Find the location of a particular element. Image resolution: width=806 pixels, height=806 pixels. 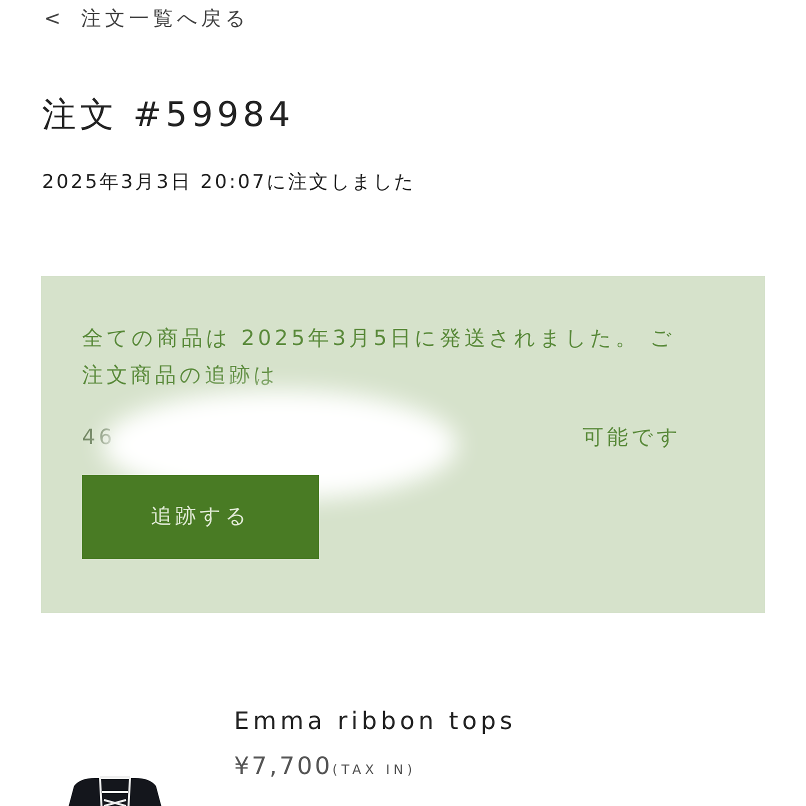

back-link: < 注文一覧へ戻る is located at coordinates (403, 16).